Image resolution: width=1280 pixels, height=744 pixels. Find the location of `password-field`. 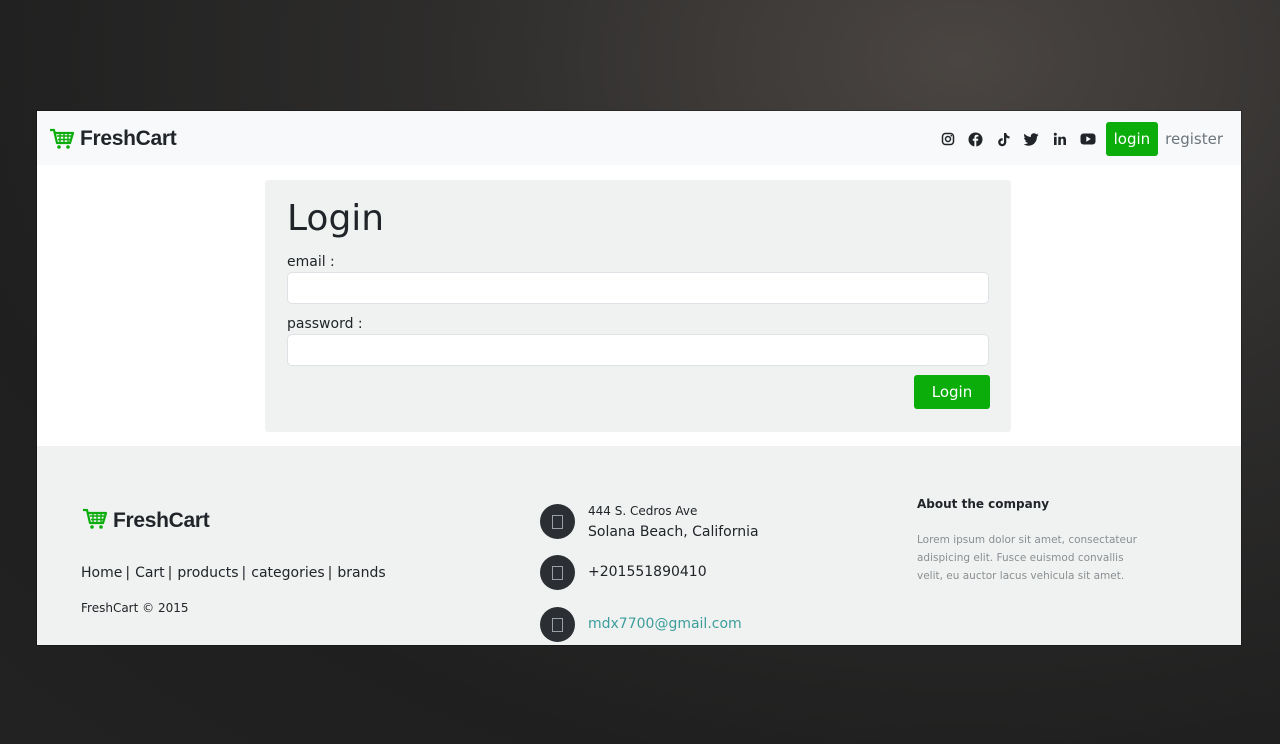

password-field is located at coordinates (638, 350).